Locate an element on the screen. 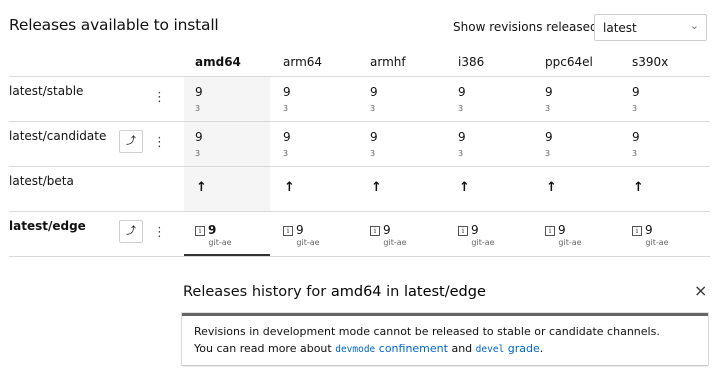 This screenshot has height=379, width=720. cell-edge-armhf: i9 is located at coordinates (380, 228).